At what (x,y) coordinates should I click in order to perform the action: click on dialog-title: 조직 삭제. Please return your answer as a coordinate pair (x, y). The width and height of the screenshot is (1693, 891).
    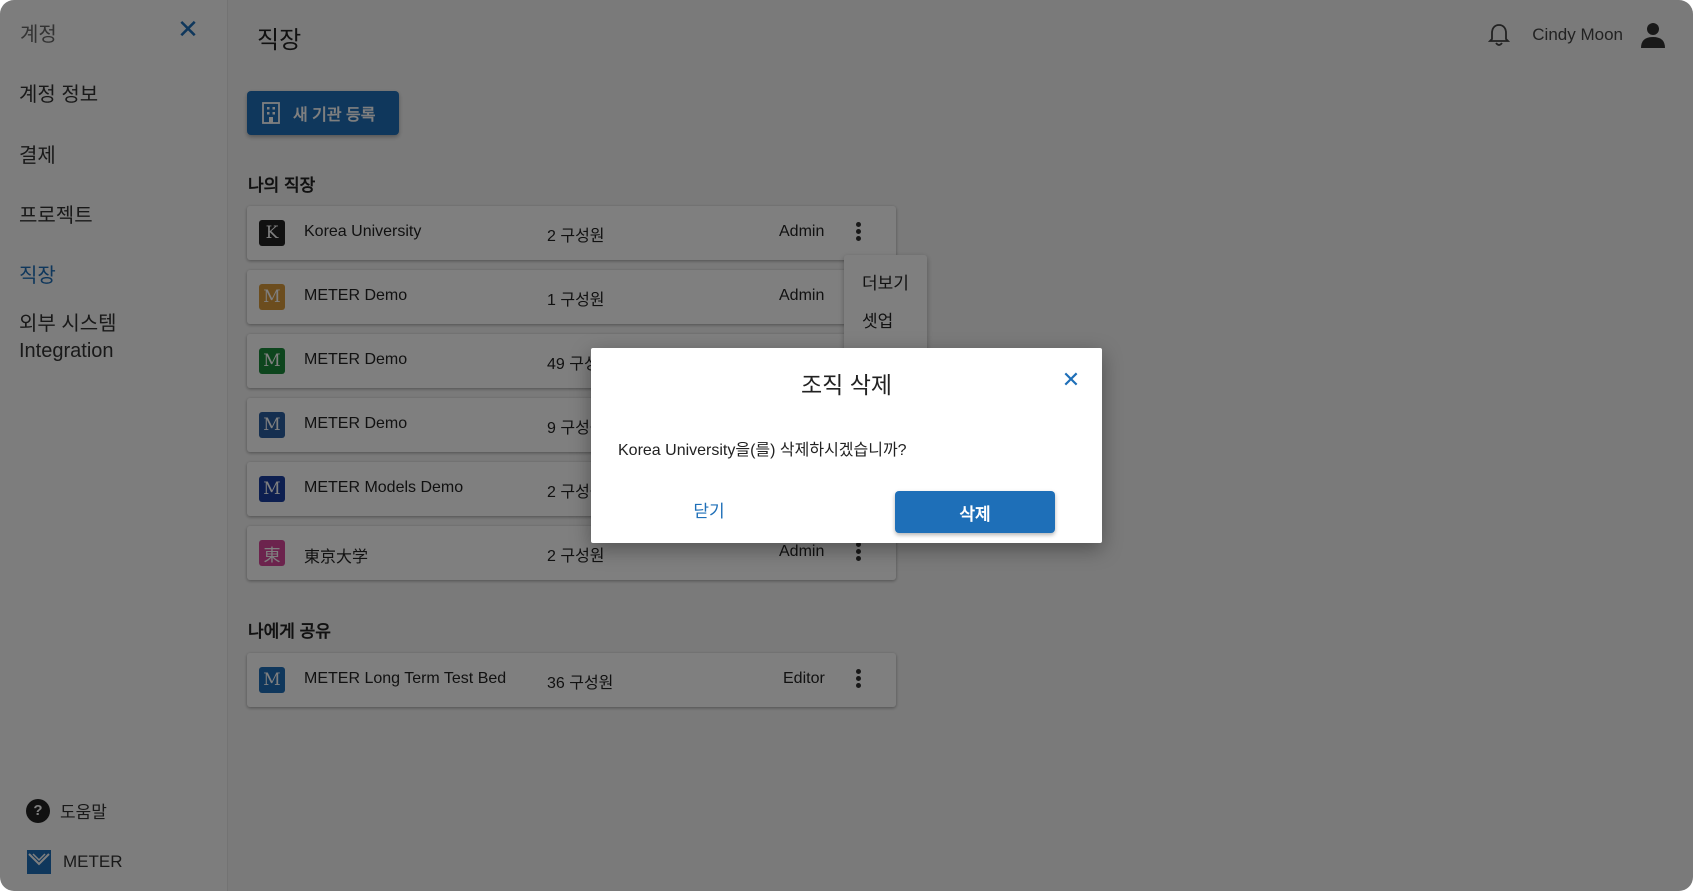
    Looking at the image, I should click on (846, 385).